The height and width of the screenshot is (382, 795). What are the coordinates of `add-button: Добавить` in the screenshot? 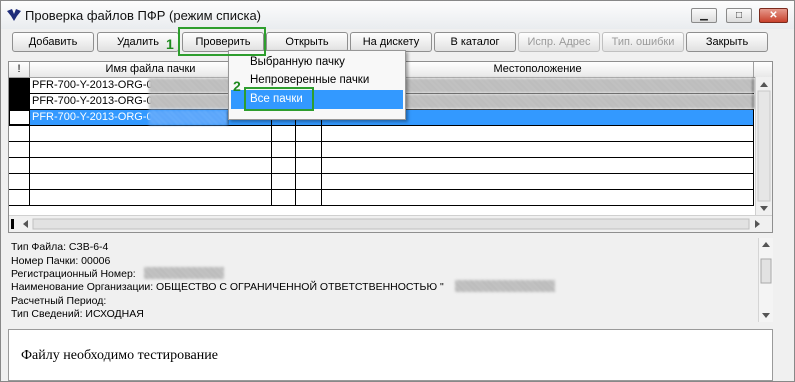 It's located at (53, 42).